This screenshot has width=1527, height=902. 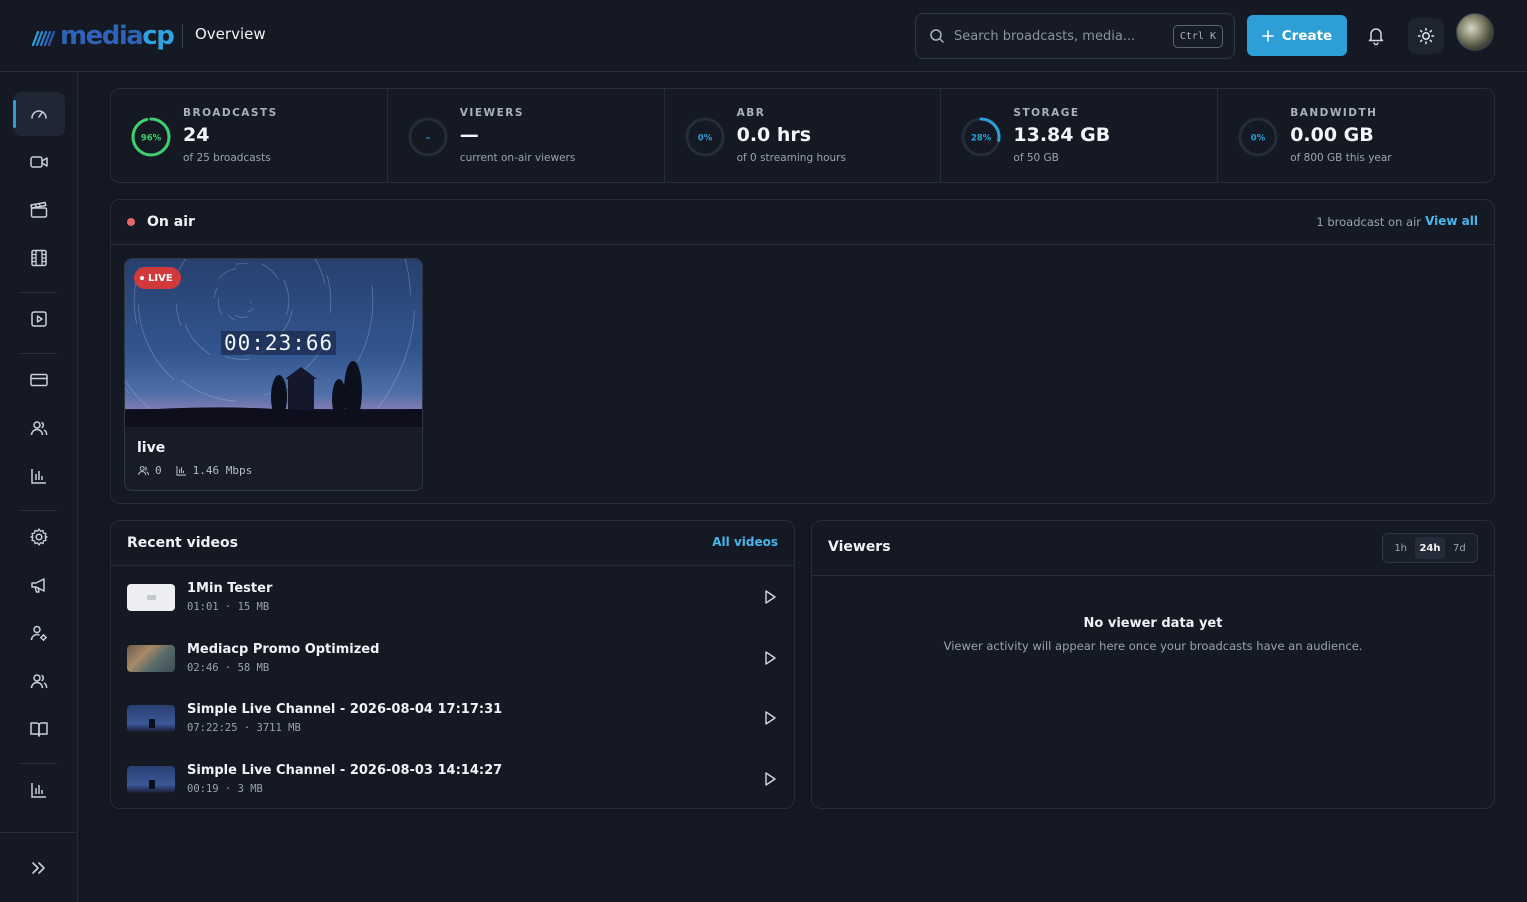 What do you see at coordinates (273, 374) in the screenshot?
I see `live-broadcast-card: LIVE 00:23:66 live 0 1.46 Mbps` at bounding box center [273, 374].